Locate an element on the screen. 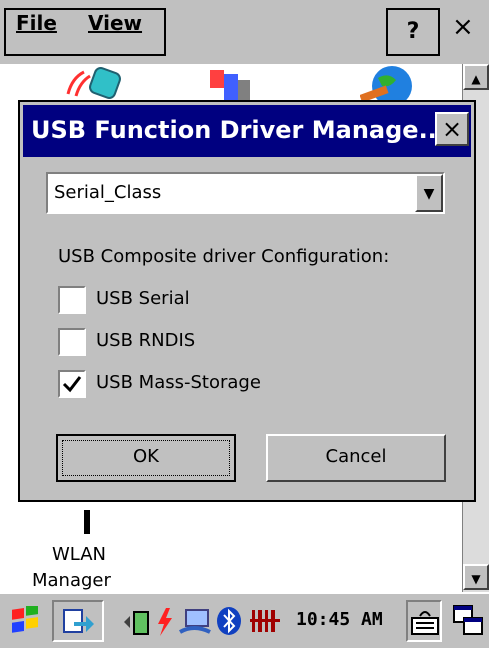  cancel-label: Cancel is located at coordinates (356, 456).